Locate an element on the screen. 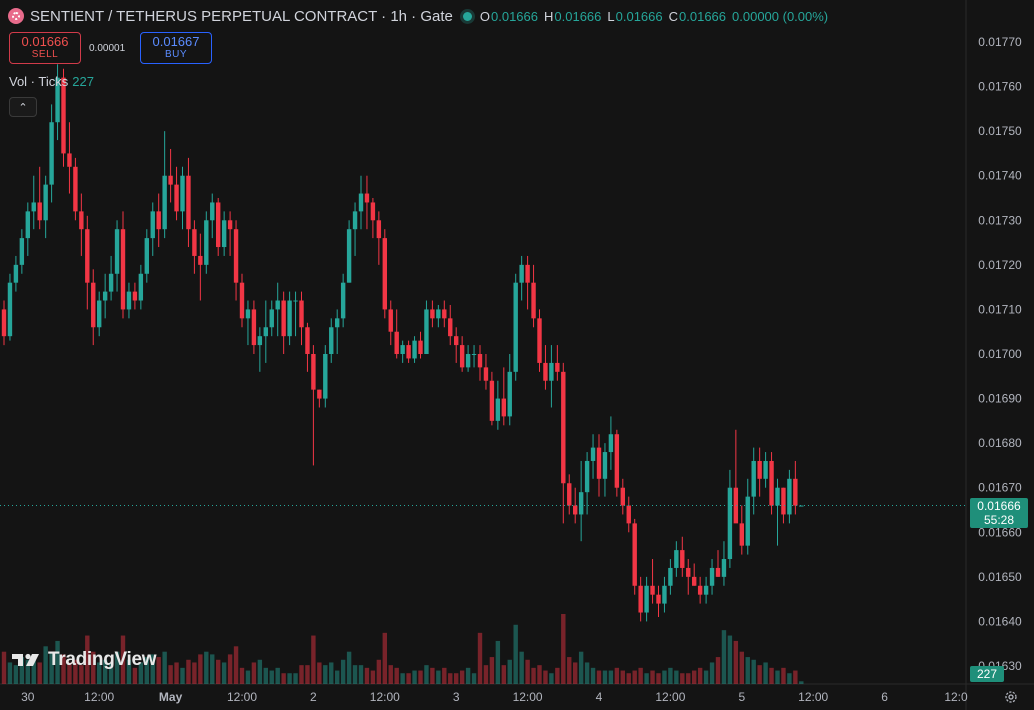 The width and height of the screenshot is (1034, 710). tradingview-wordmark: TradingView is located at coordinates (102, 659).